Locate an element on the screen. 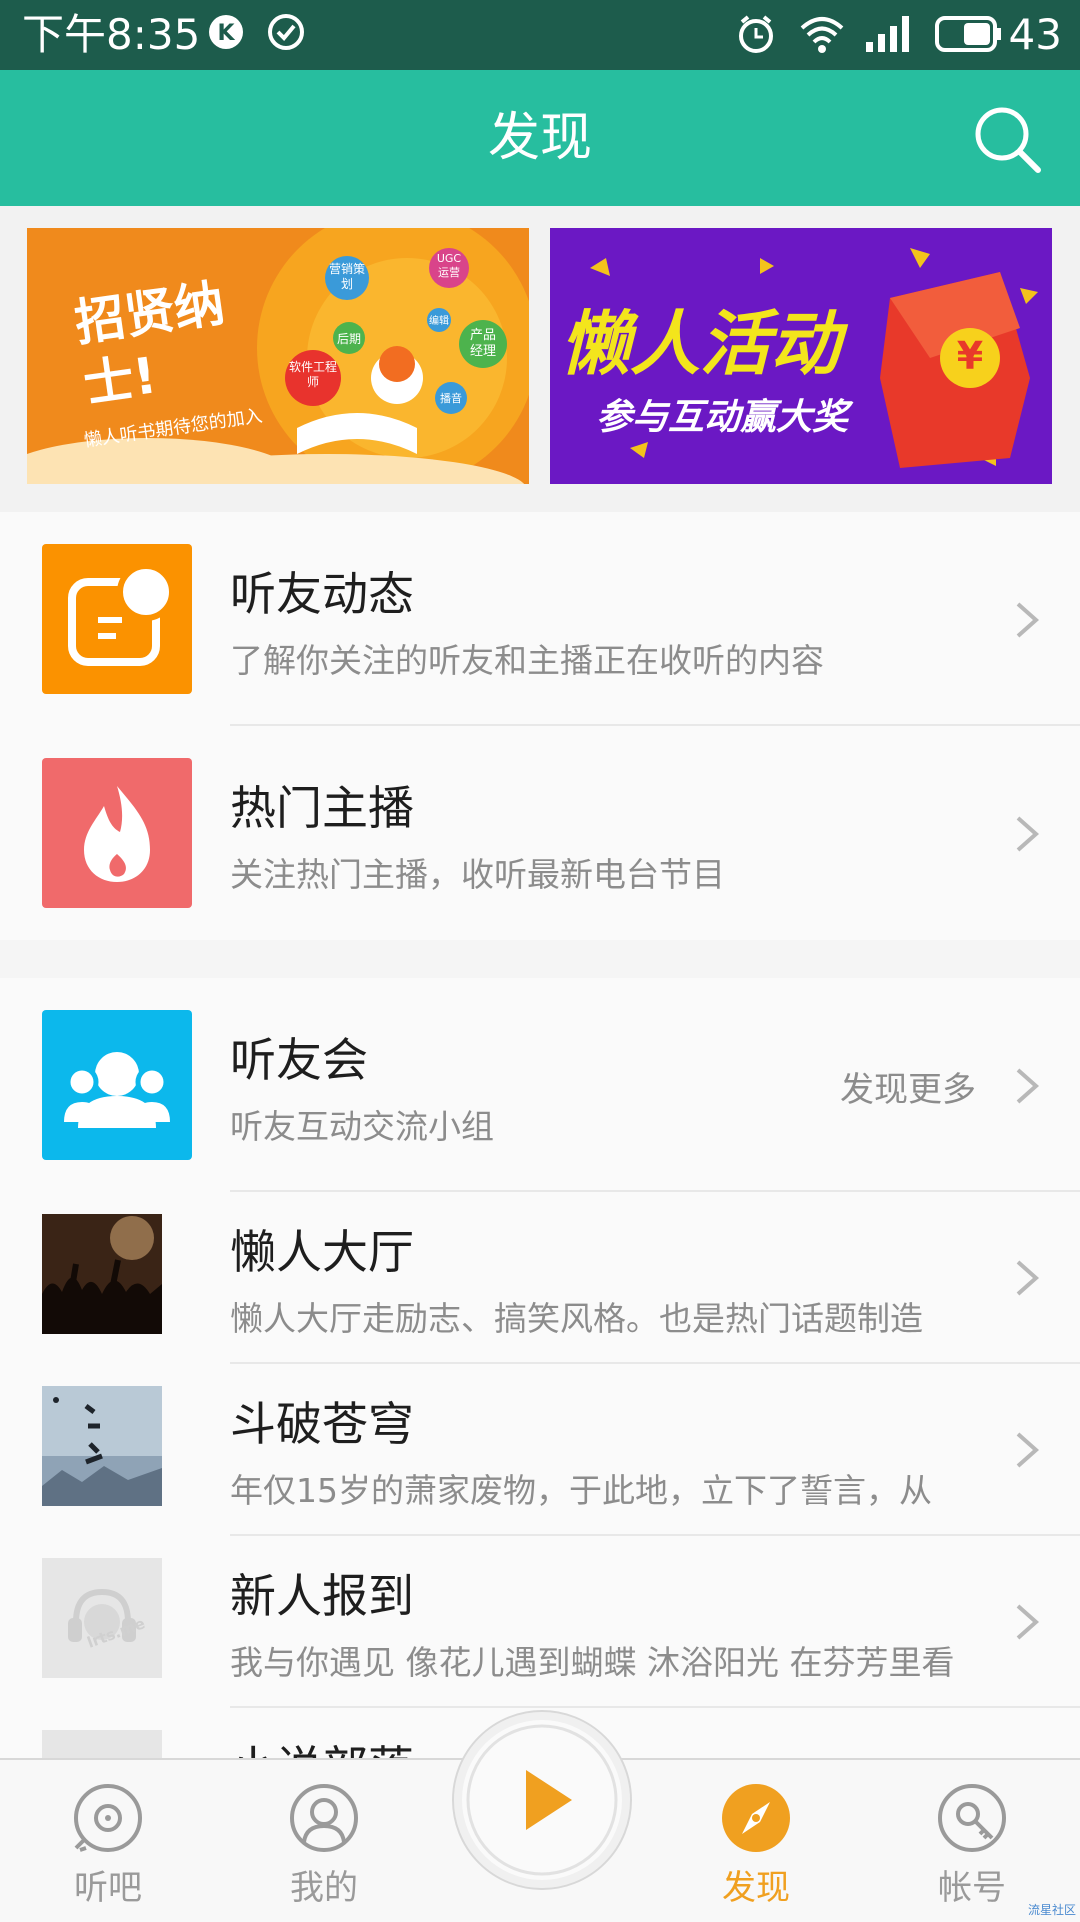 The height and width of the screenshot is (1922, 1080). banner-activity-tagline: 参与互动赢大奖 is located at coordinates (722, 417).